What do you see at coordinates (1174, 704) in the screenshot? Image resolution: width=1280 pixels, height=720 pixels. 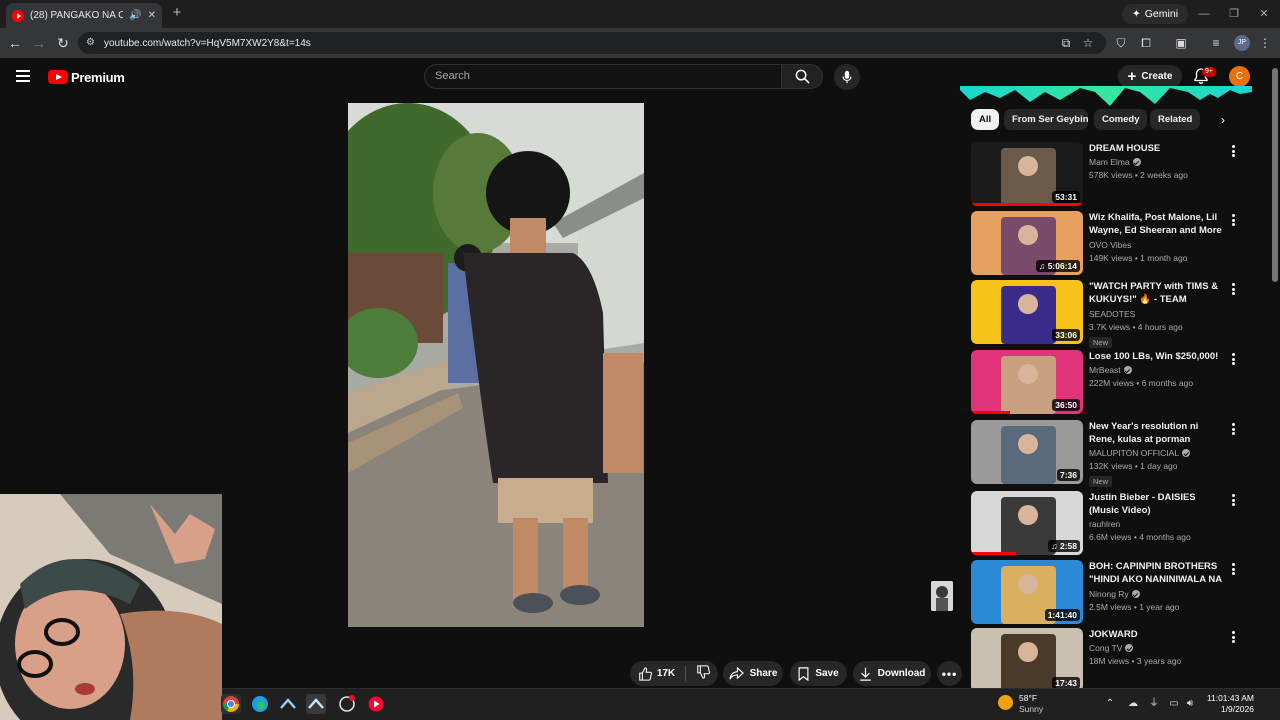 I see `display-icon: ▭` at bounding box center [1174, 704].